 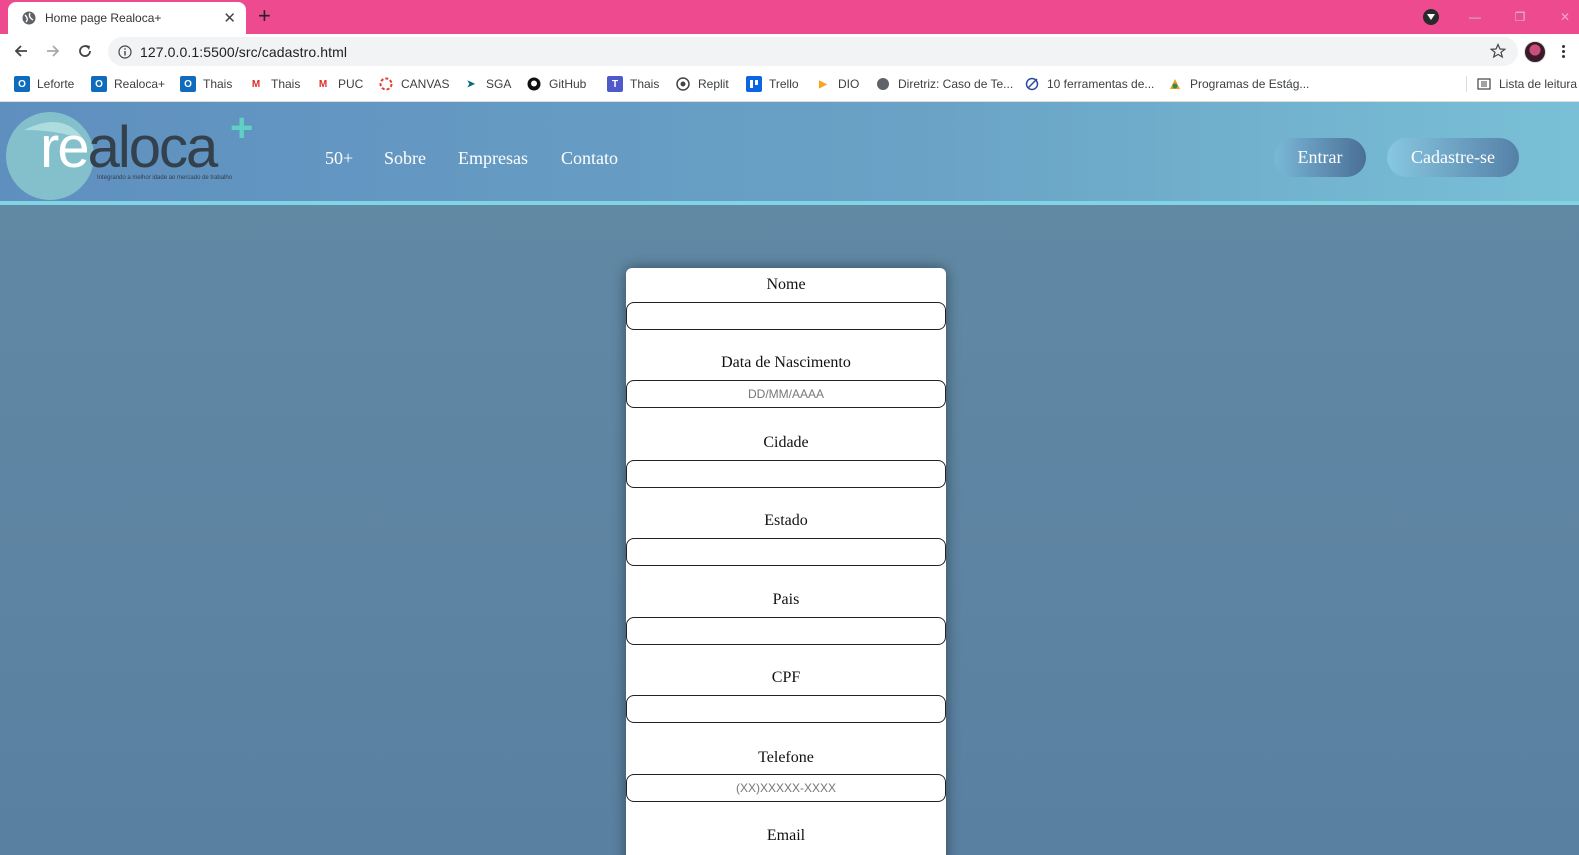 What do you see at coordinates (786, 316) in the screenshot?
I see `nome-input` at bounding box center [786, 316].